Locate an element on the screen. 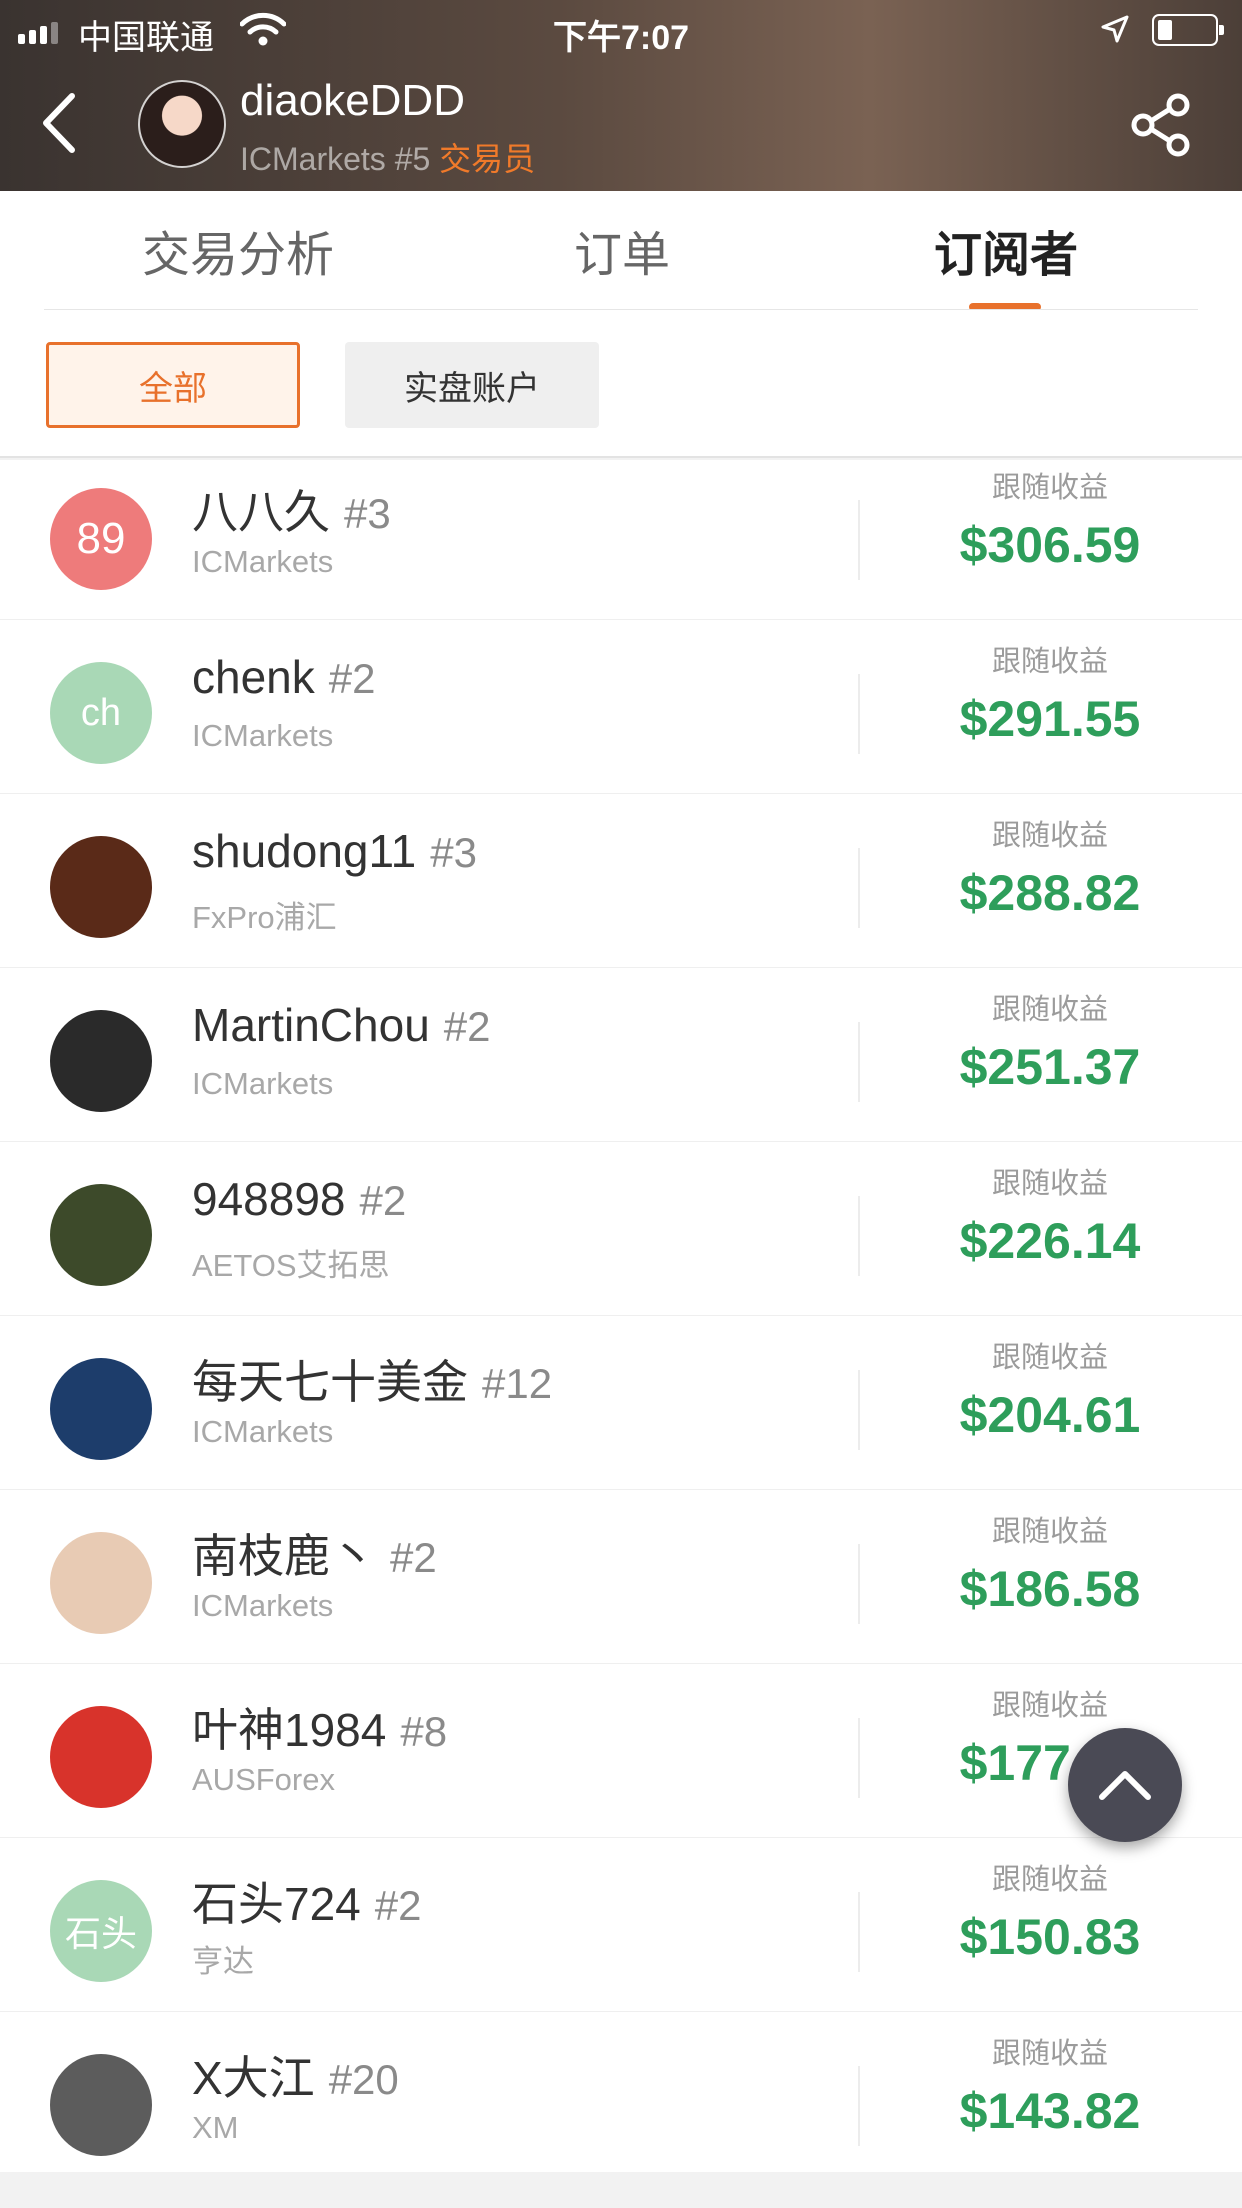 This screenshot has height=2208, width=1242. profit-value: $150.83 is located at coordinates (1050, 1937).